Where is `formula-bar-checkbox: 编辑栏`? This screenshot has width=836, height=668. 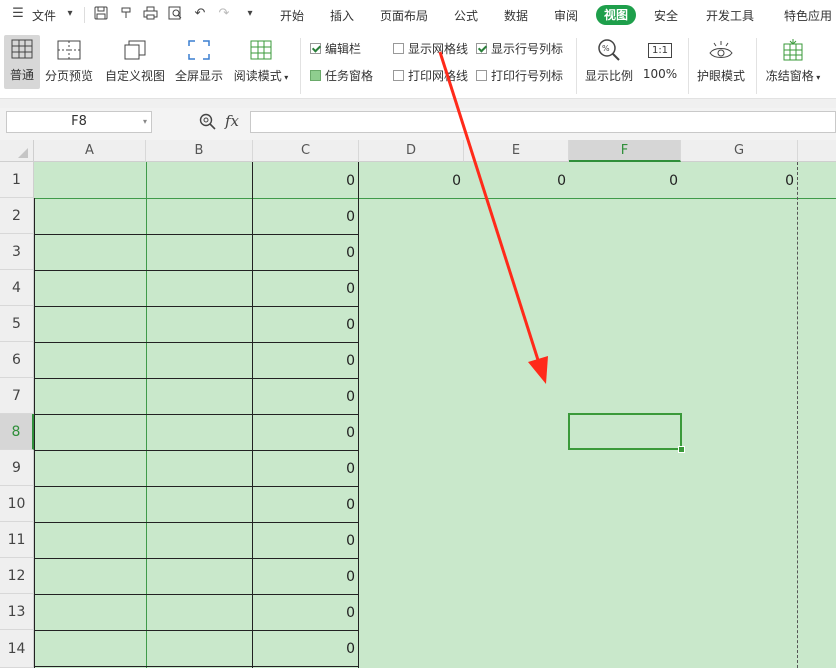 formula-bar-checkbox: 编辑栏 is located at coordinates (335, 48).